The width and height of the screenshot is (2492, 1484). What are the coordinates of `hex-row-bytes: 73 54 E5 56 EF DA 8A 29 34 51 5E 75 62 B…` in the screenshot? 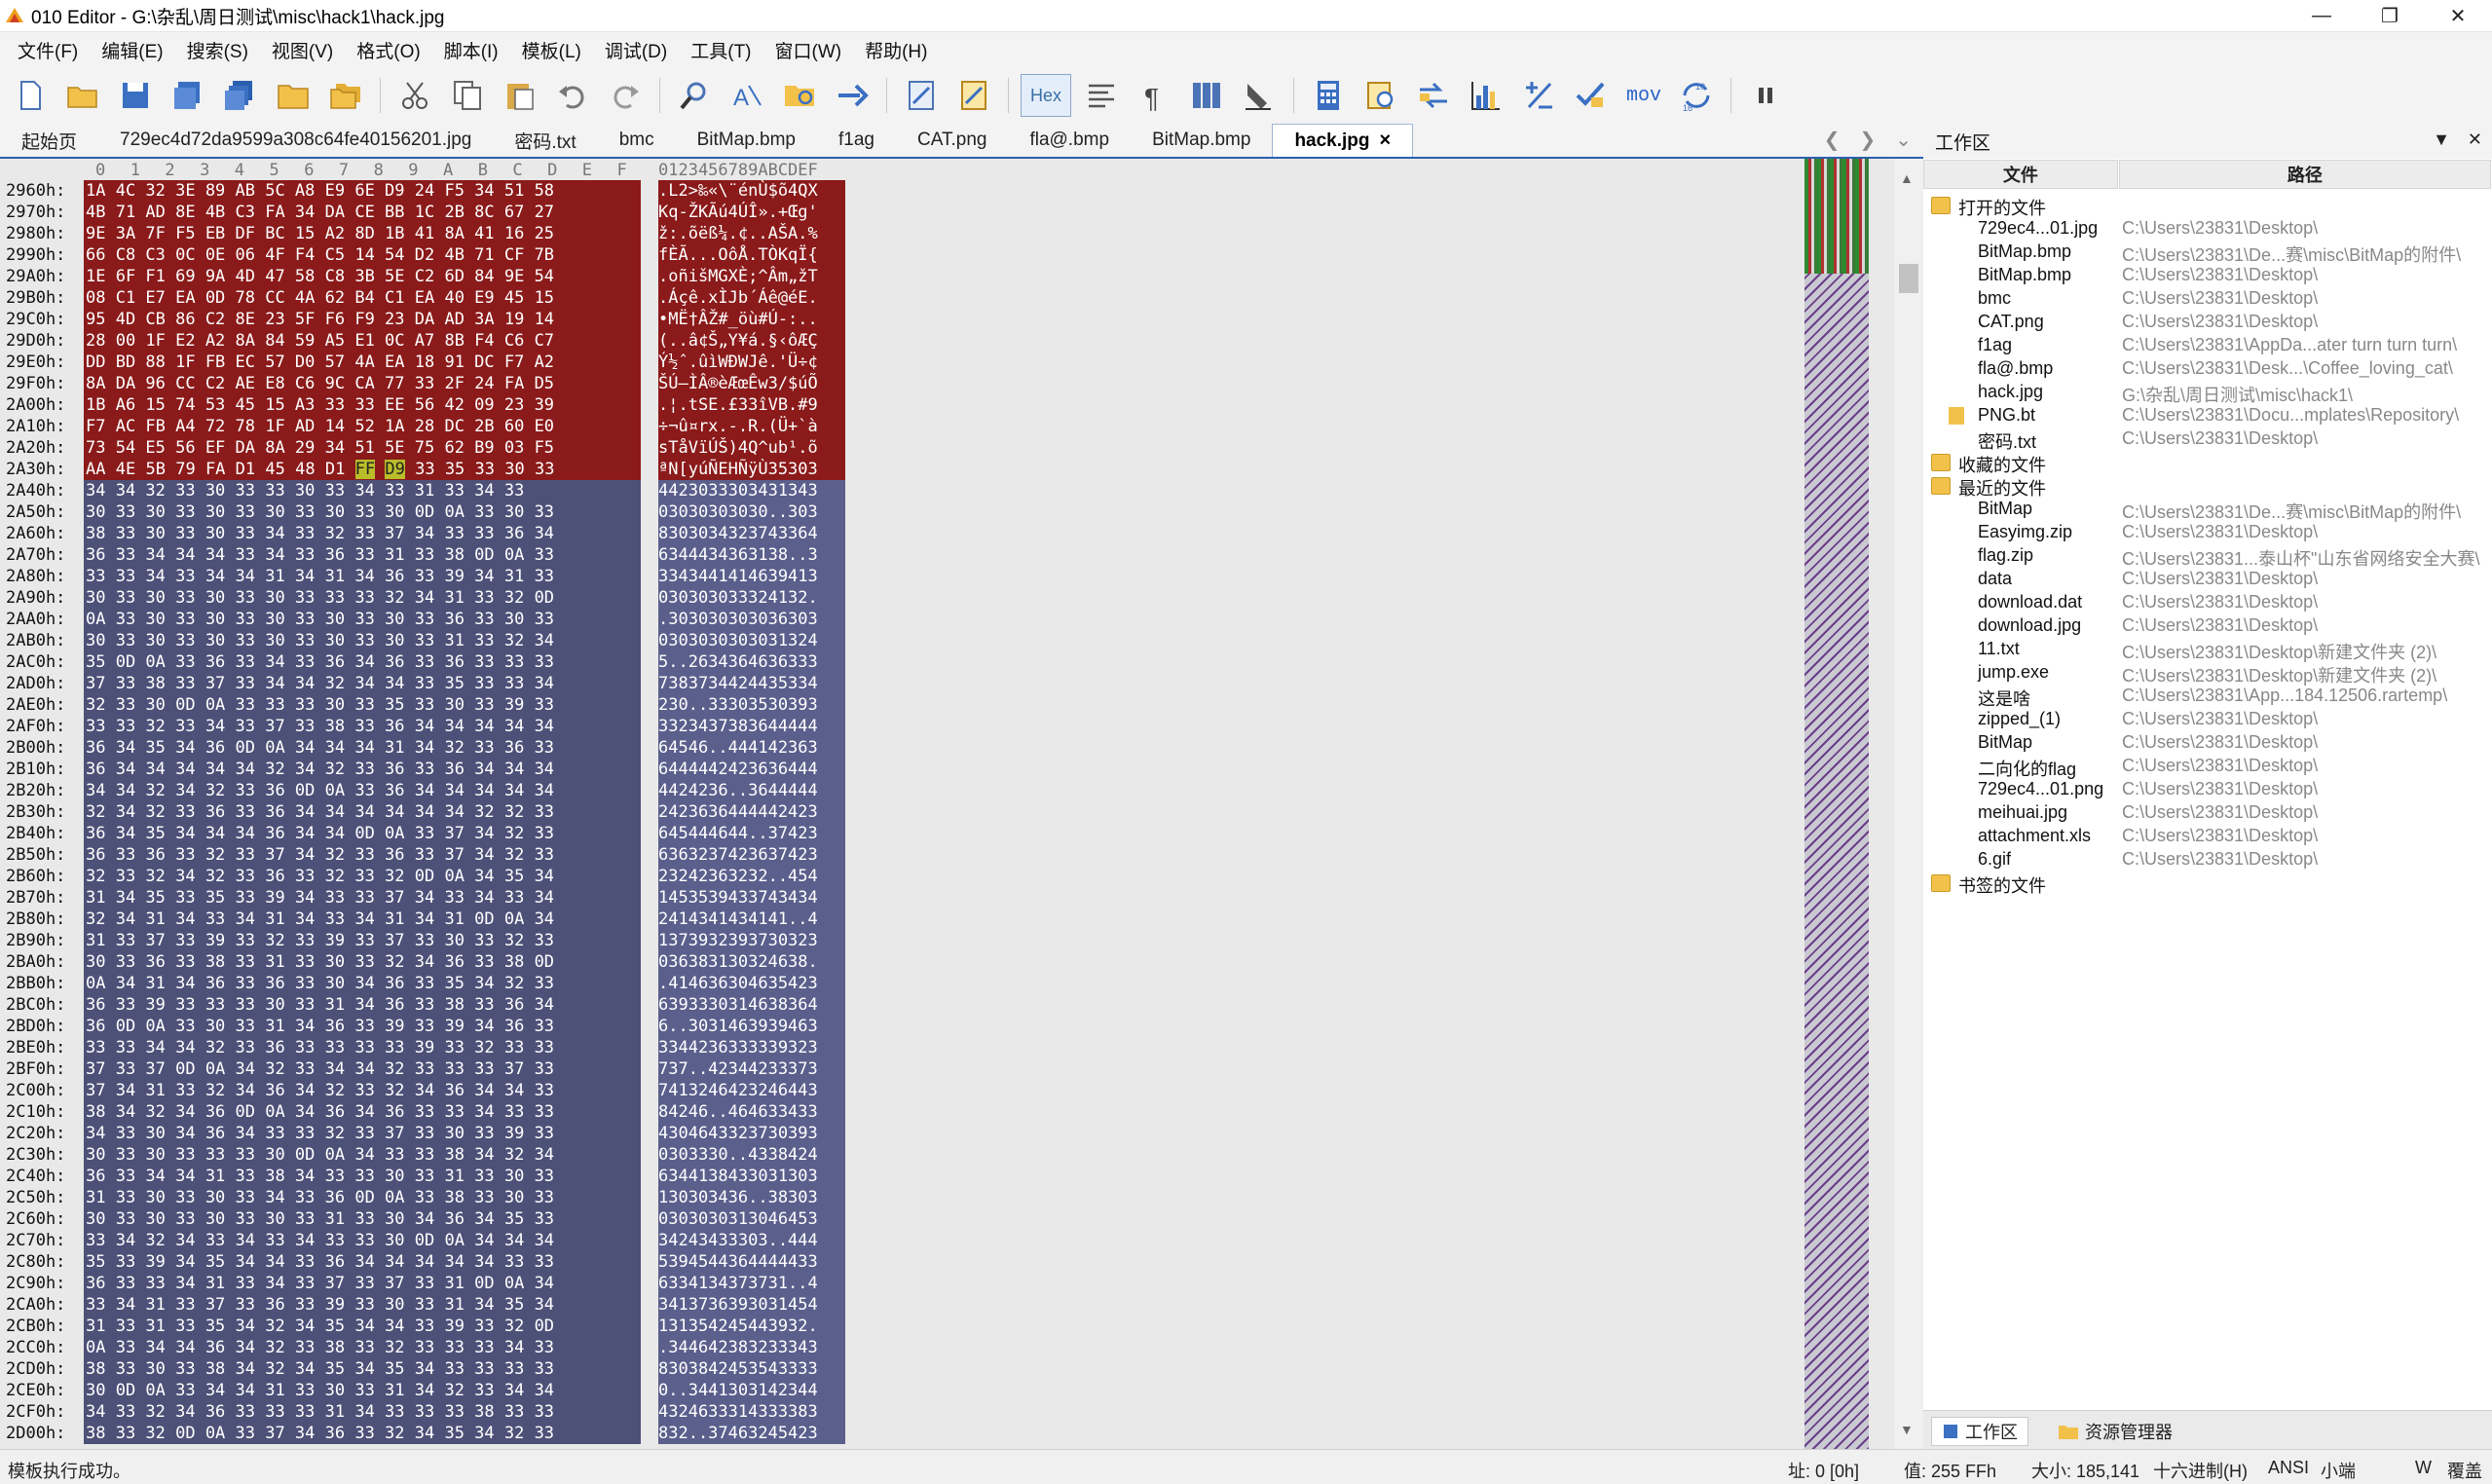 It's located at (362, 448).